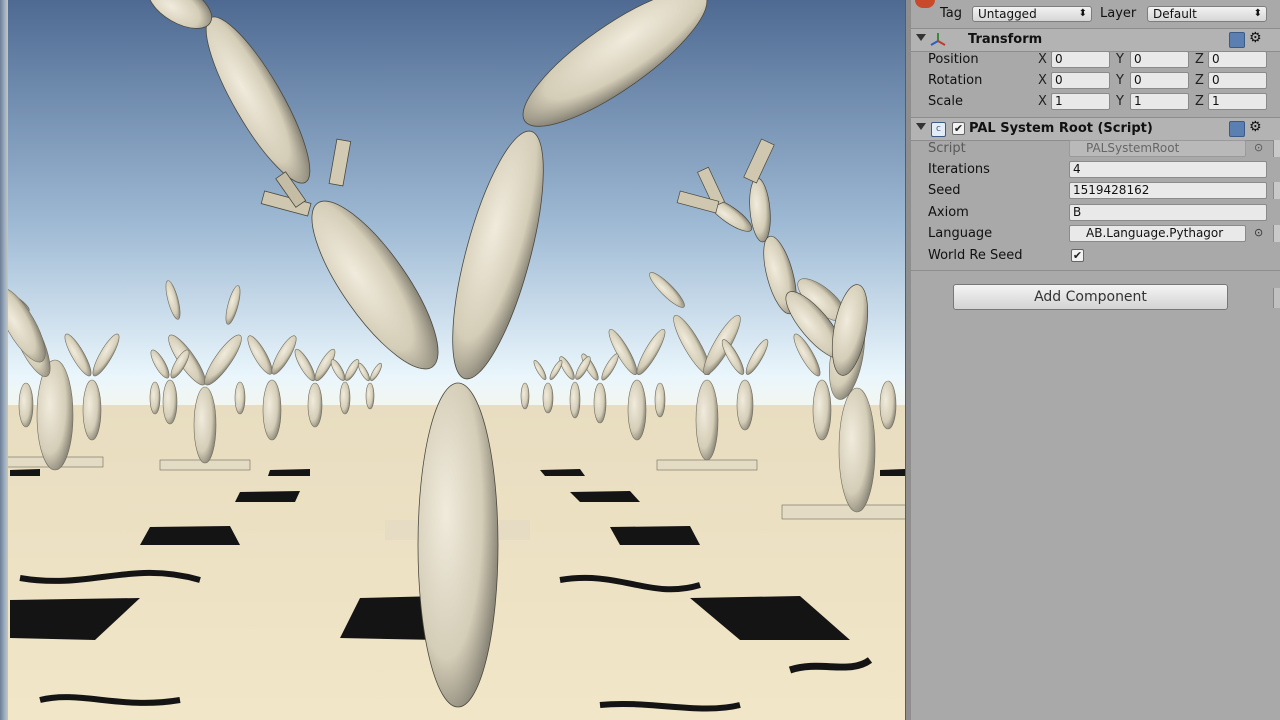  What do you see at coordinates (1159, 80) in the screenshot?
I see `rotation-y-field: 0` at bounding box center [1159, 80].